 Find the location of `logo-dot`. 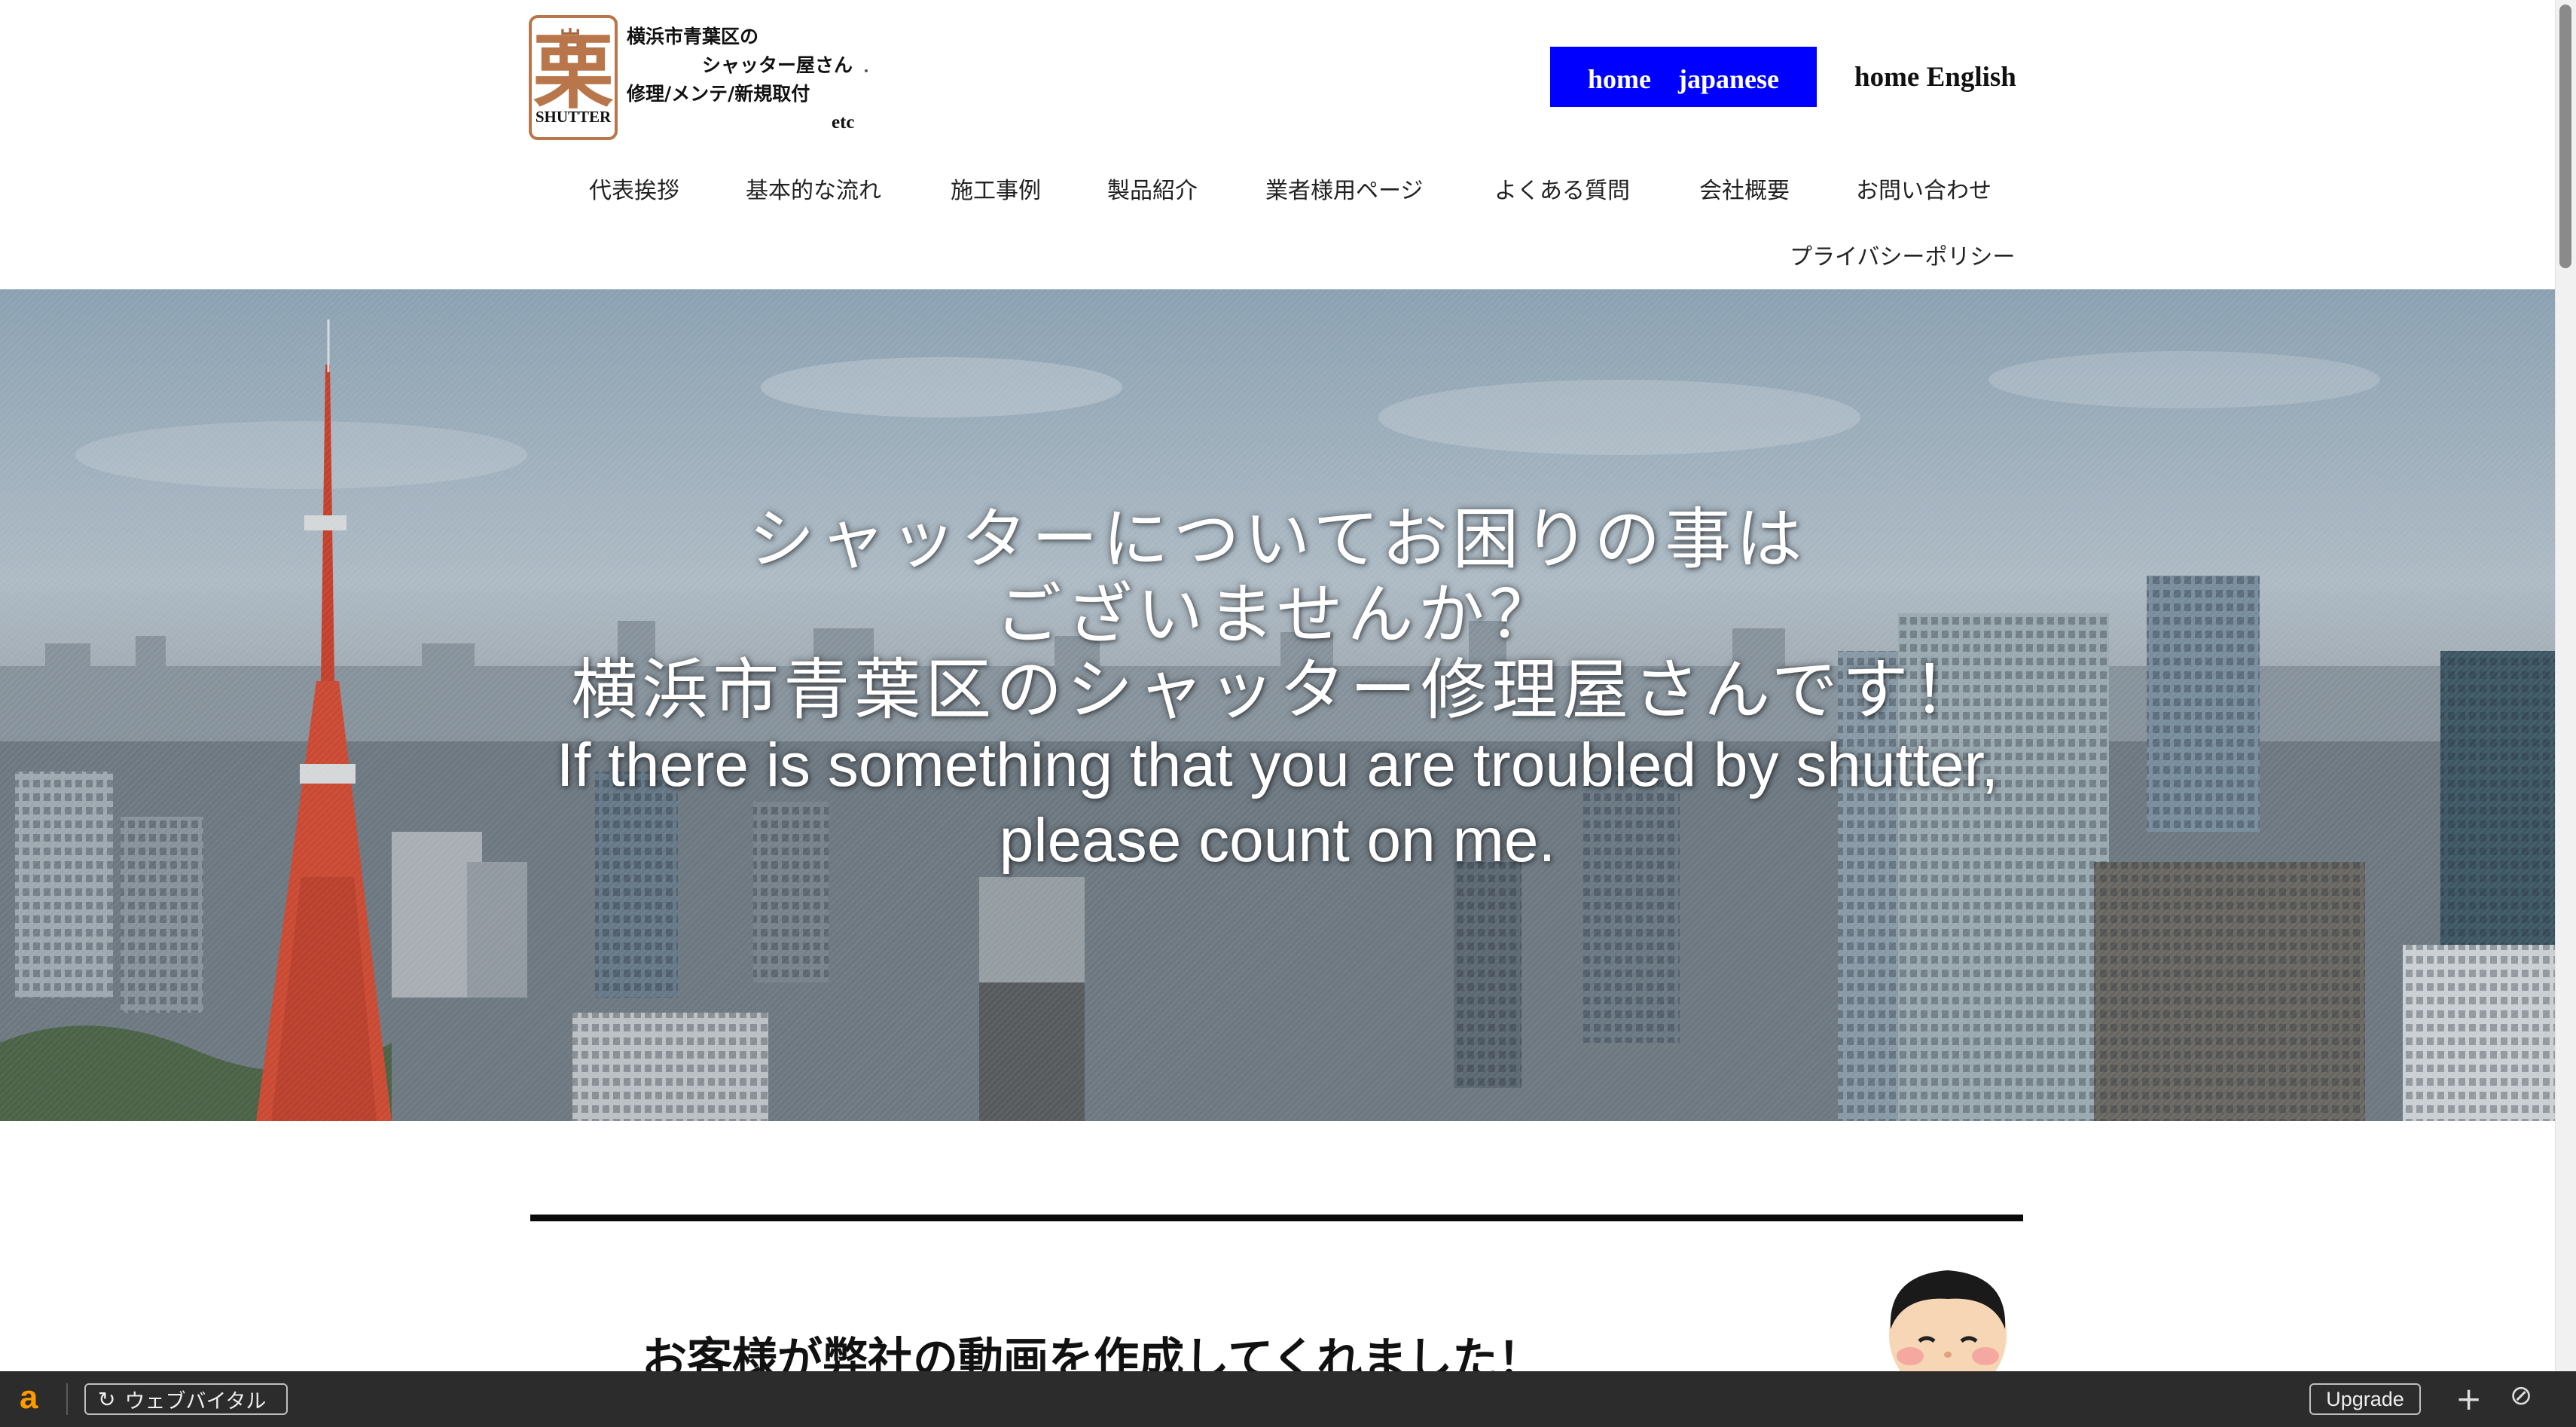

logo-dot is located at coordinates (867, 70).